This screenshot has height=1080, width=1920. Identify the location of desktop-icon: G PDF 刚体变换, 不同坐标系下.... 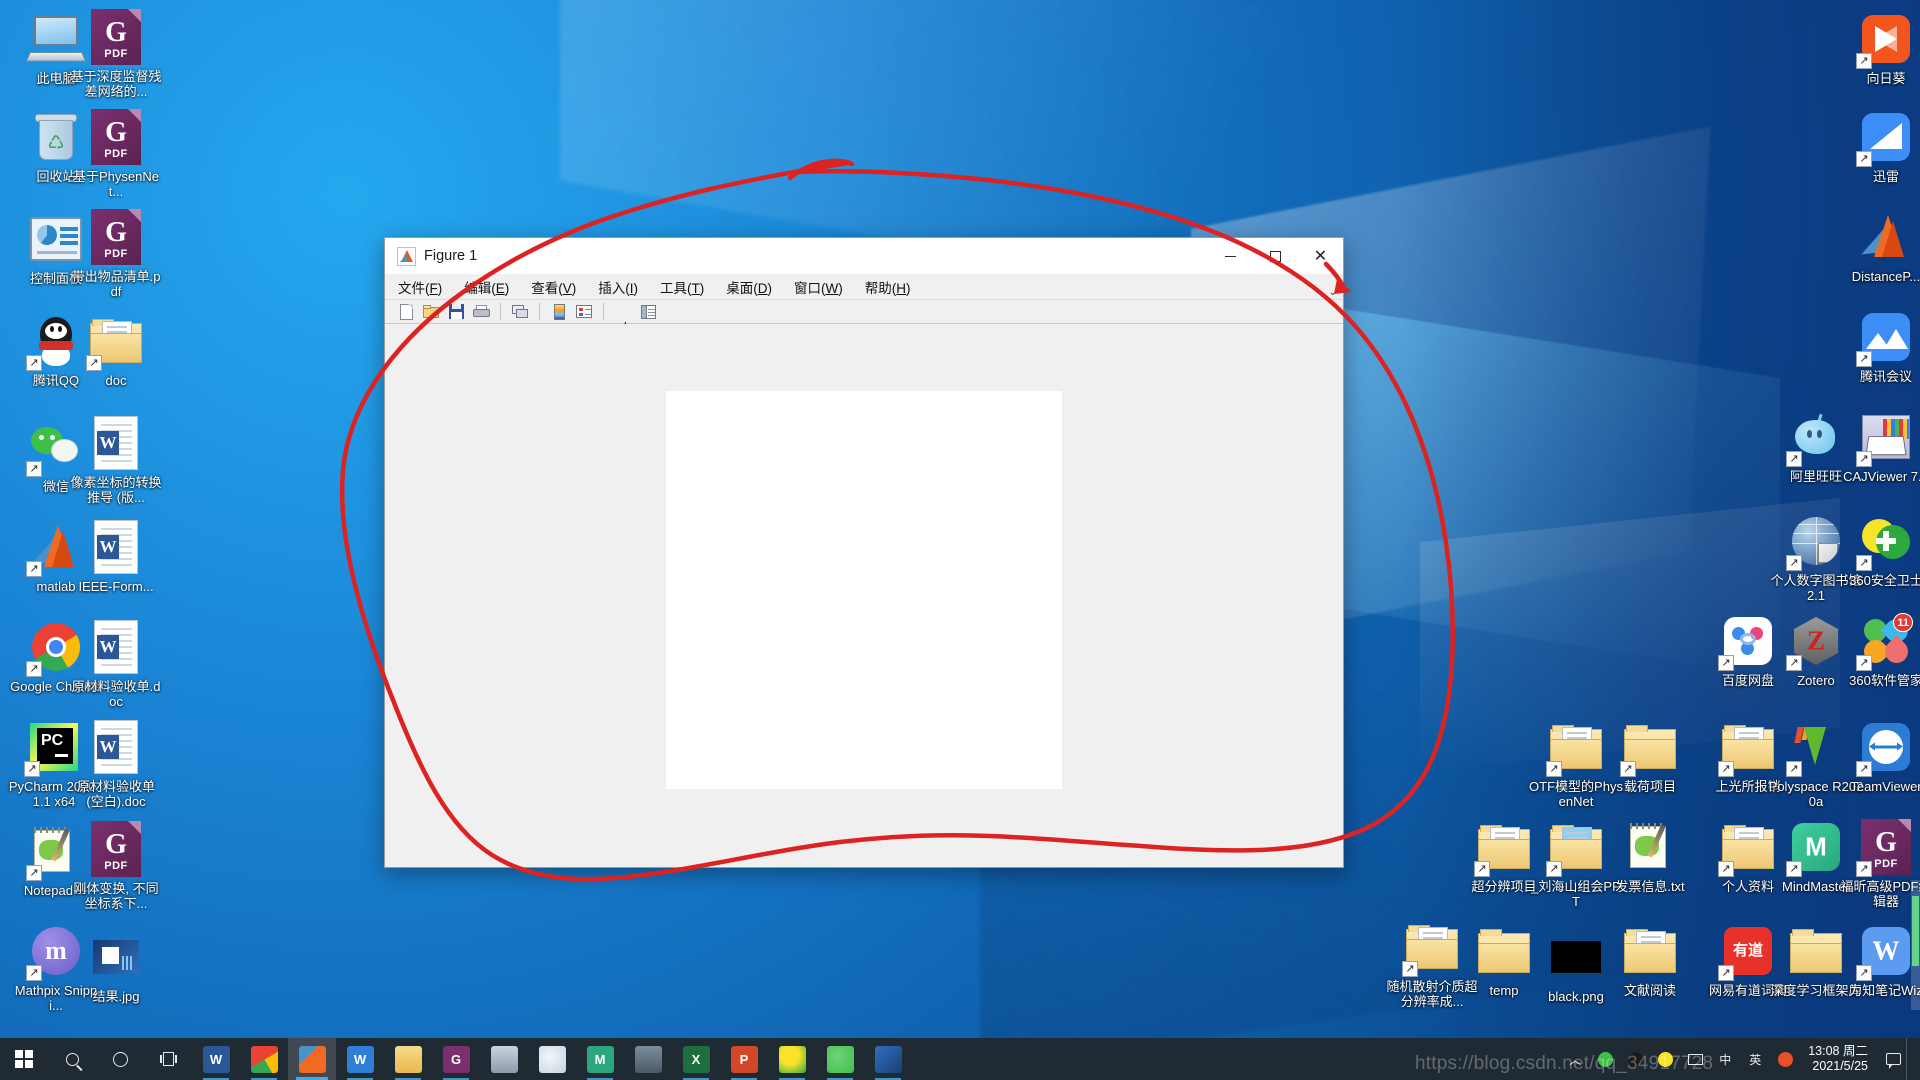
(116, 865).